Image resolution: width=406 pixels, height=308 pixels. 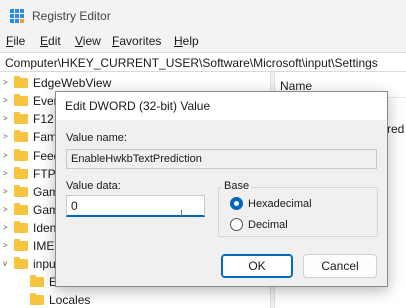 What do you see at coordinates (203, 42) in the screenshot?
I see `menu-bar: File Edit View Favorites Help` at bounding box center [203, 42].